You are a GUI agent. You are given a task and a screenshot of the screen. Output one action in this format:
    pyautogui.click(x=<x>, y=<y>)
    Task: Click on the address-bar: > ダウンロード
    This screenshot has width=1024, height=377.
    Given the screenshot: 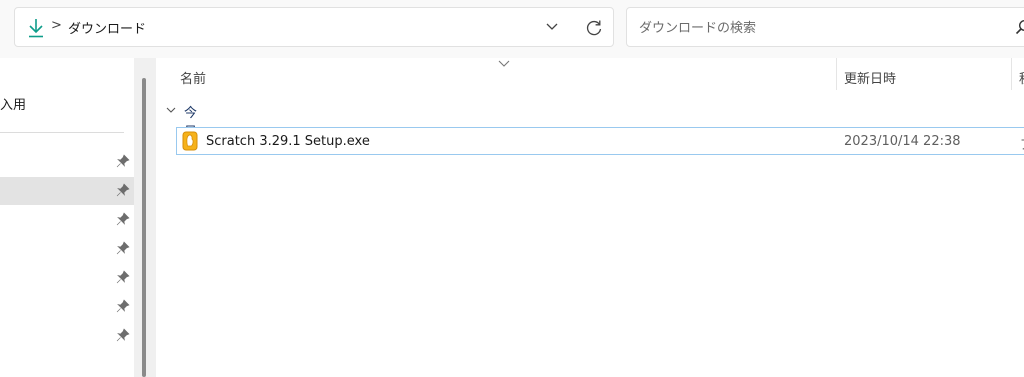 What is the action you would take?
    pyautogui.click(x=314, y=27)
    